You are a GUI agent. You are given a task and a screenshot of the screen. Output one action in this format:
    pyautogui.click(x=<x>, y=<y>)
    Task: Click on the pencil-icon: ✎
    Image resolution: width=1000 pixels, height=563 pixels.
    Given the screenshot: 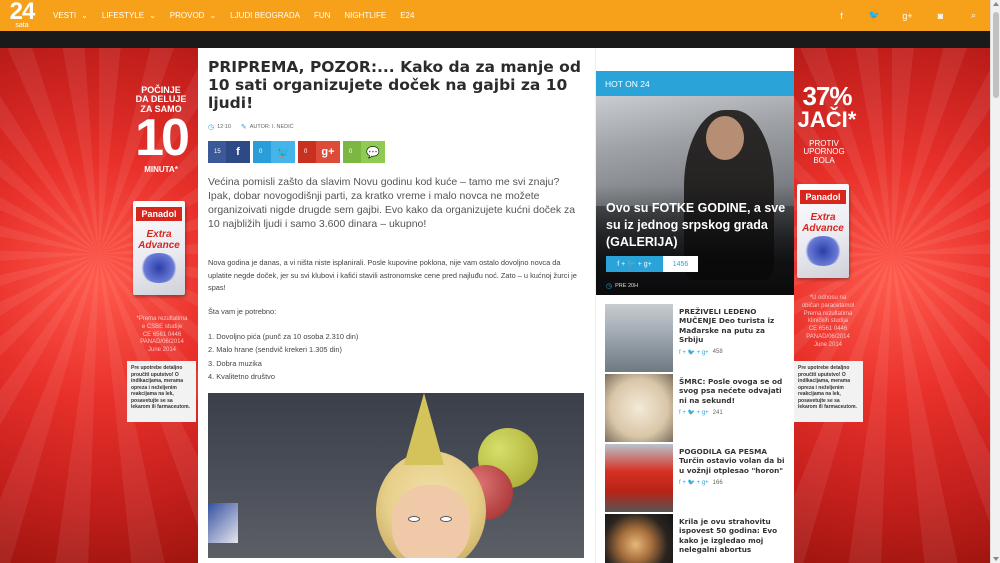 What is the action you would take?
    pyautogui.click(x=243, y=127)
    